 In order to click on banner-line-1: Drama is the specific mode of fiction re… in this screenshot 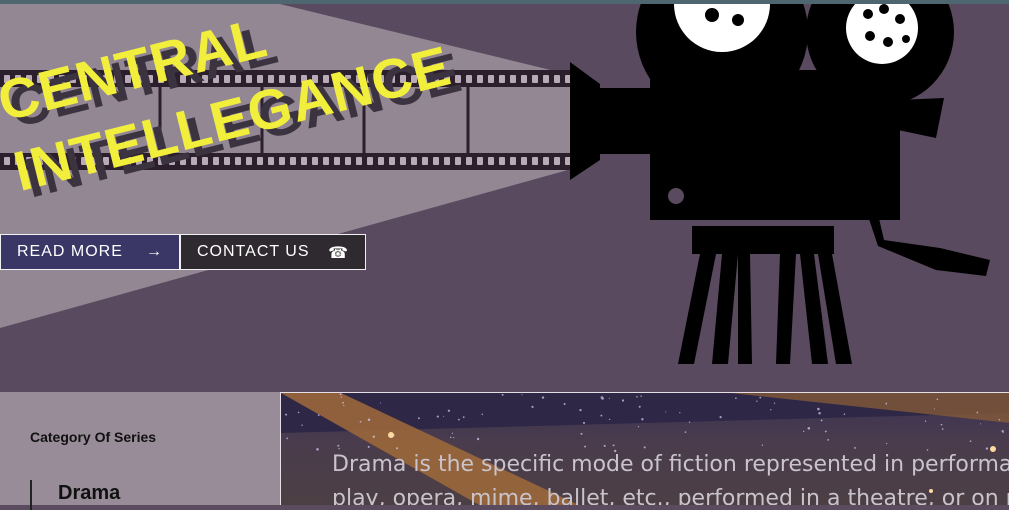, I will do `click(670, 464)`.